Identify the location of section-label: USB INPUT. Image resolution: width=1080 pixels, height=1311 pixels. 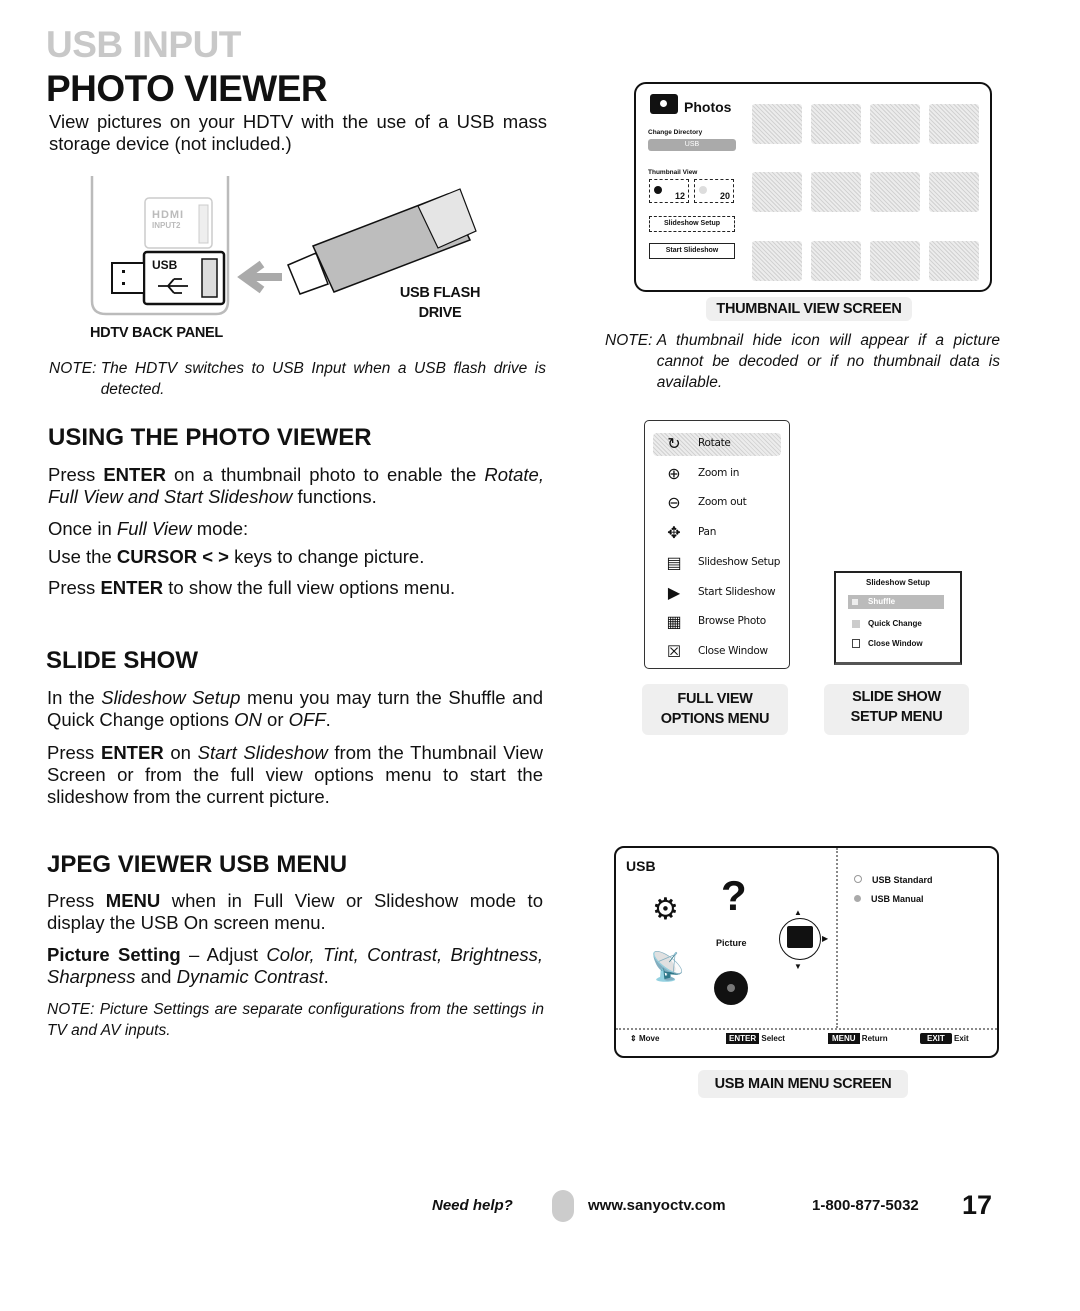
(143, 44).